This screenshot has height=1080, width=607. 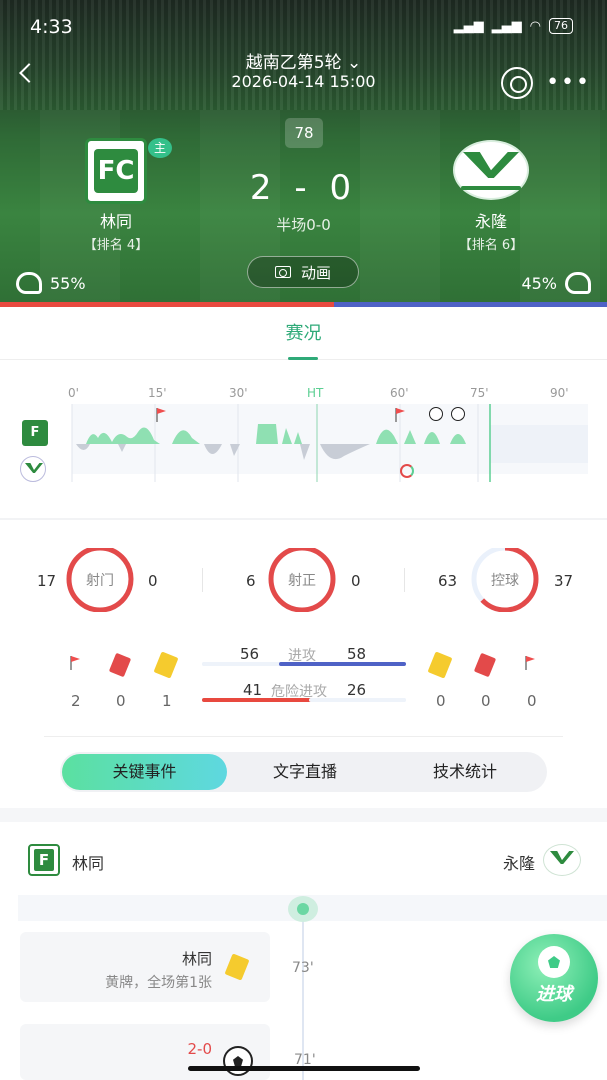 I want to click on battery-icon: 76, so click(x=561, y=26).